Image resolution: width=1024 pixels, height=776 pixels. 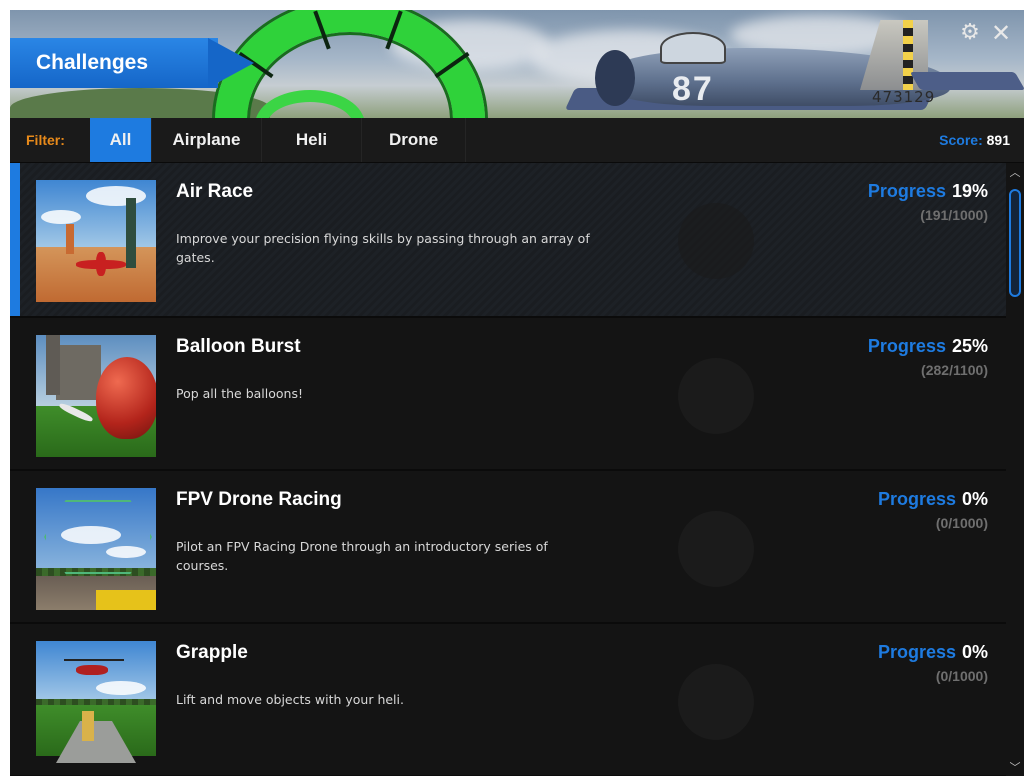 What do you see at coordinates (259, 499) in the screenshot?
I see `challenge-title: FPV Drone Racing` at bounding box center [259, 499].